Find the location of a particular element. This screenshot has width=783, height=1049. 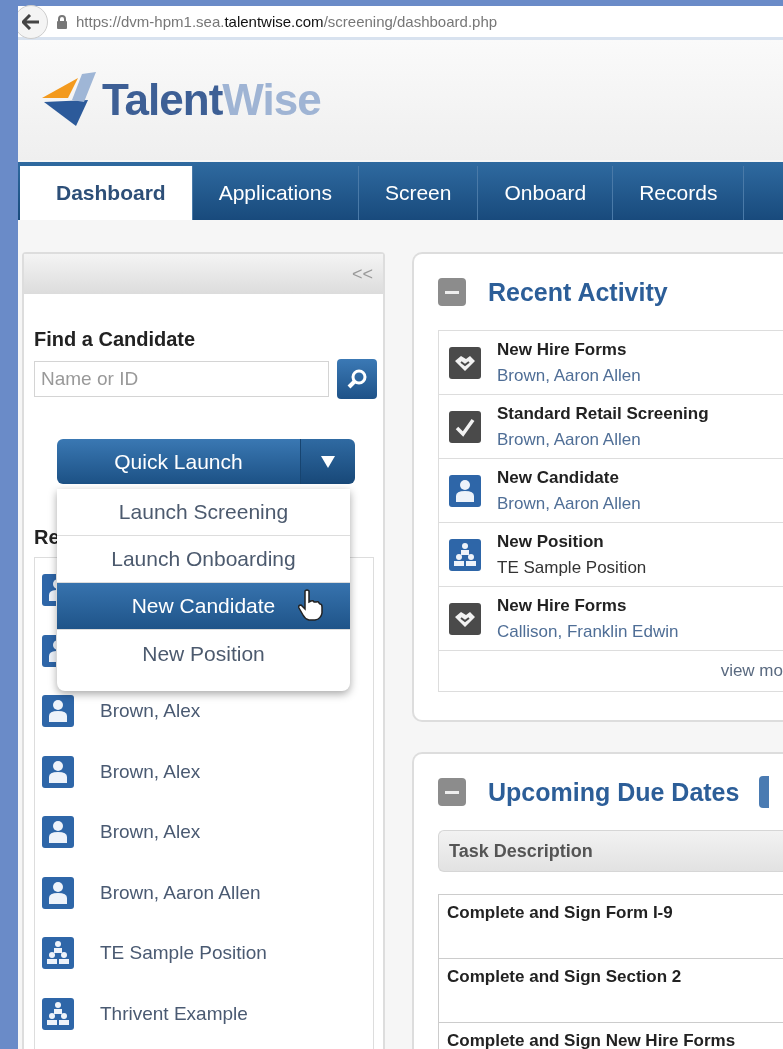

recent-item: Thrivent Example is located at coordinates (174, 1013).